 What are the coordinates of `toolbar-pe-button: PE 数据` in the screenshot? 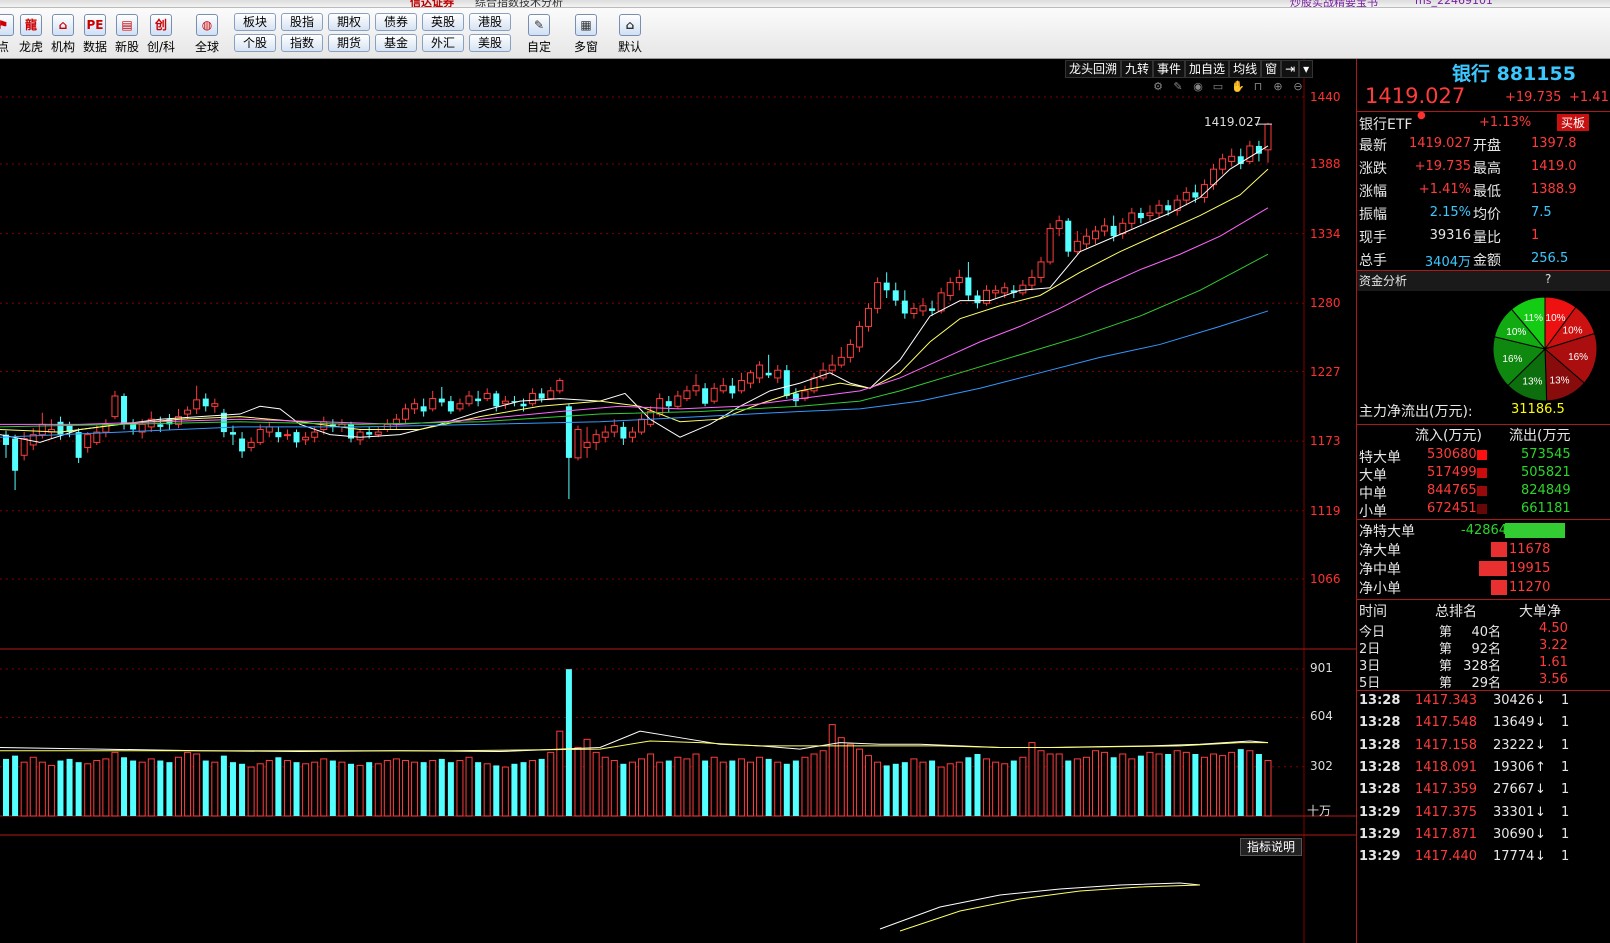 It's located at (95, 35).